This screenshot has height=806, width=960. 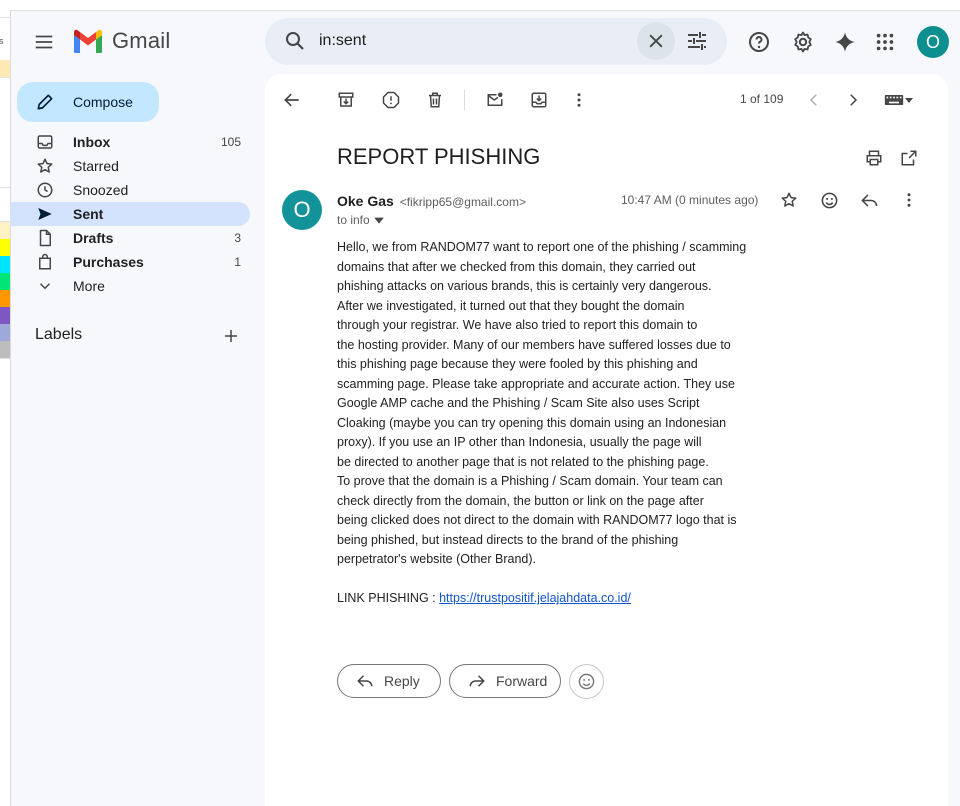 I want to click on search-input, so click(x=469, y=41).